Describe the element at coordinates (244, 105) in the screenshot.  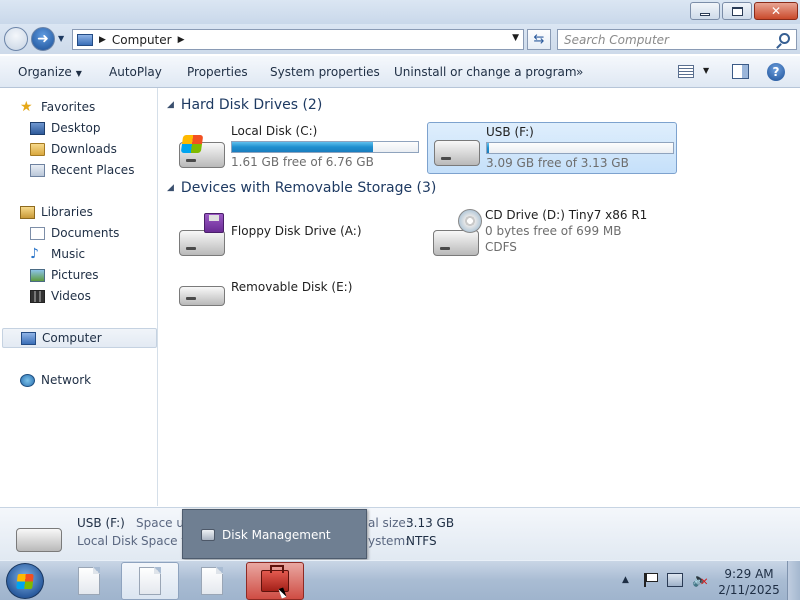
I see `group-header-hard-disk-drives: ◢ Hard Disk Drives (2)` at that location.